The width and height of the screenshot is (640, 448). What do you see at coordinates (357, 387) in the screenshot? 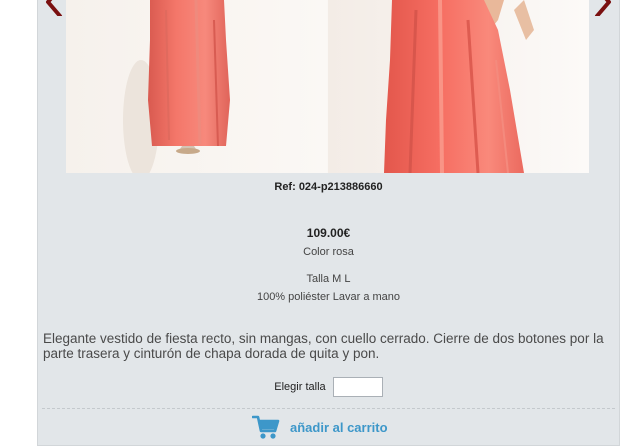
I see `size-input` at bounding box center [357, 387].